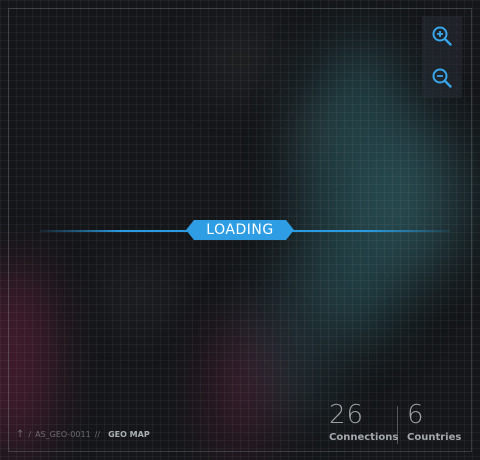 Image resolution: width=480 pixels, height=460 pixels. I want to click on connections-count: 26, so click(347, 415).